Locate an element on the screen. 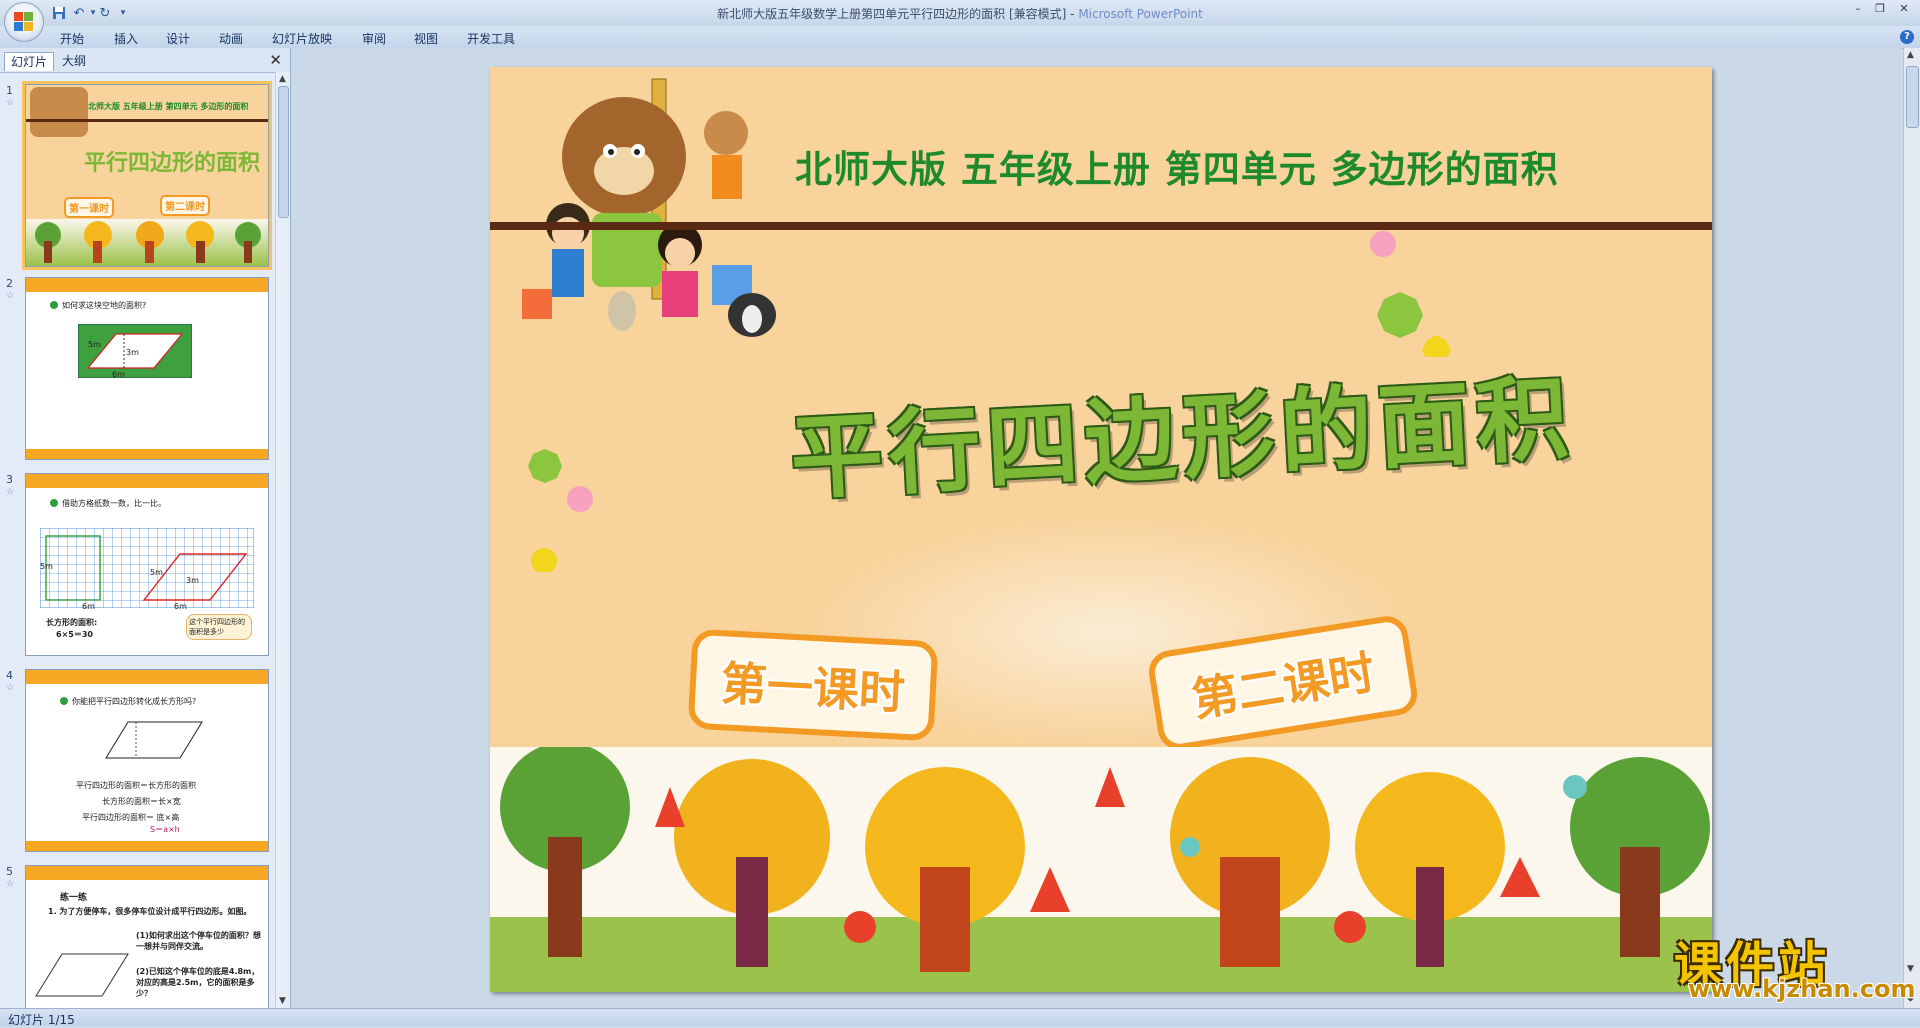 Image resolution: width=1920 pixels, height=1028 pixels. editor-scrollbar: ▲ ▼ ⏶ ⏷ is located at coordinates (1911, 528).